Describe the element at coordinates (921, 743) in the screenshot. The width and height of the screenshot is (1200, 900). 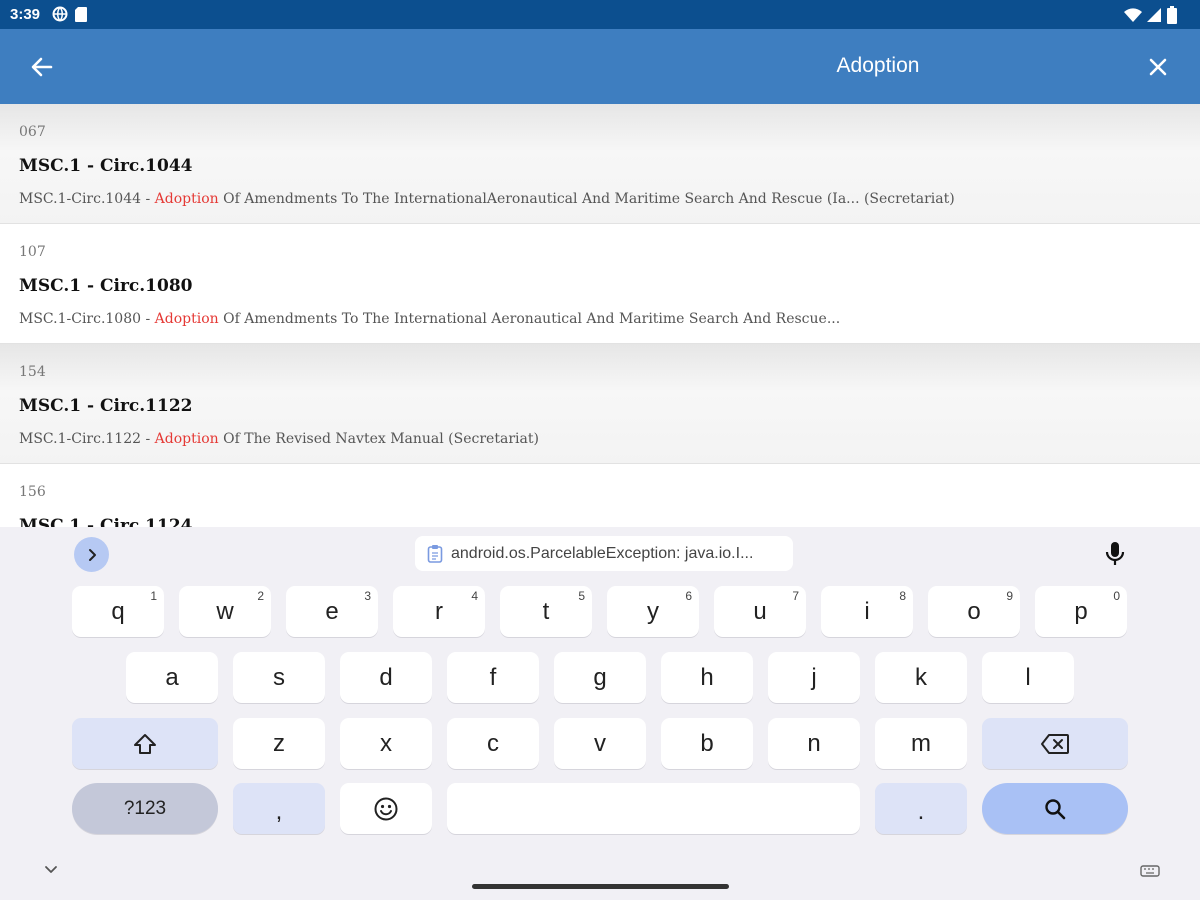
I see `key-m: m` at that location.